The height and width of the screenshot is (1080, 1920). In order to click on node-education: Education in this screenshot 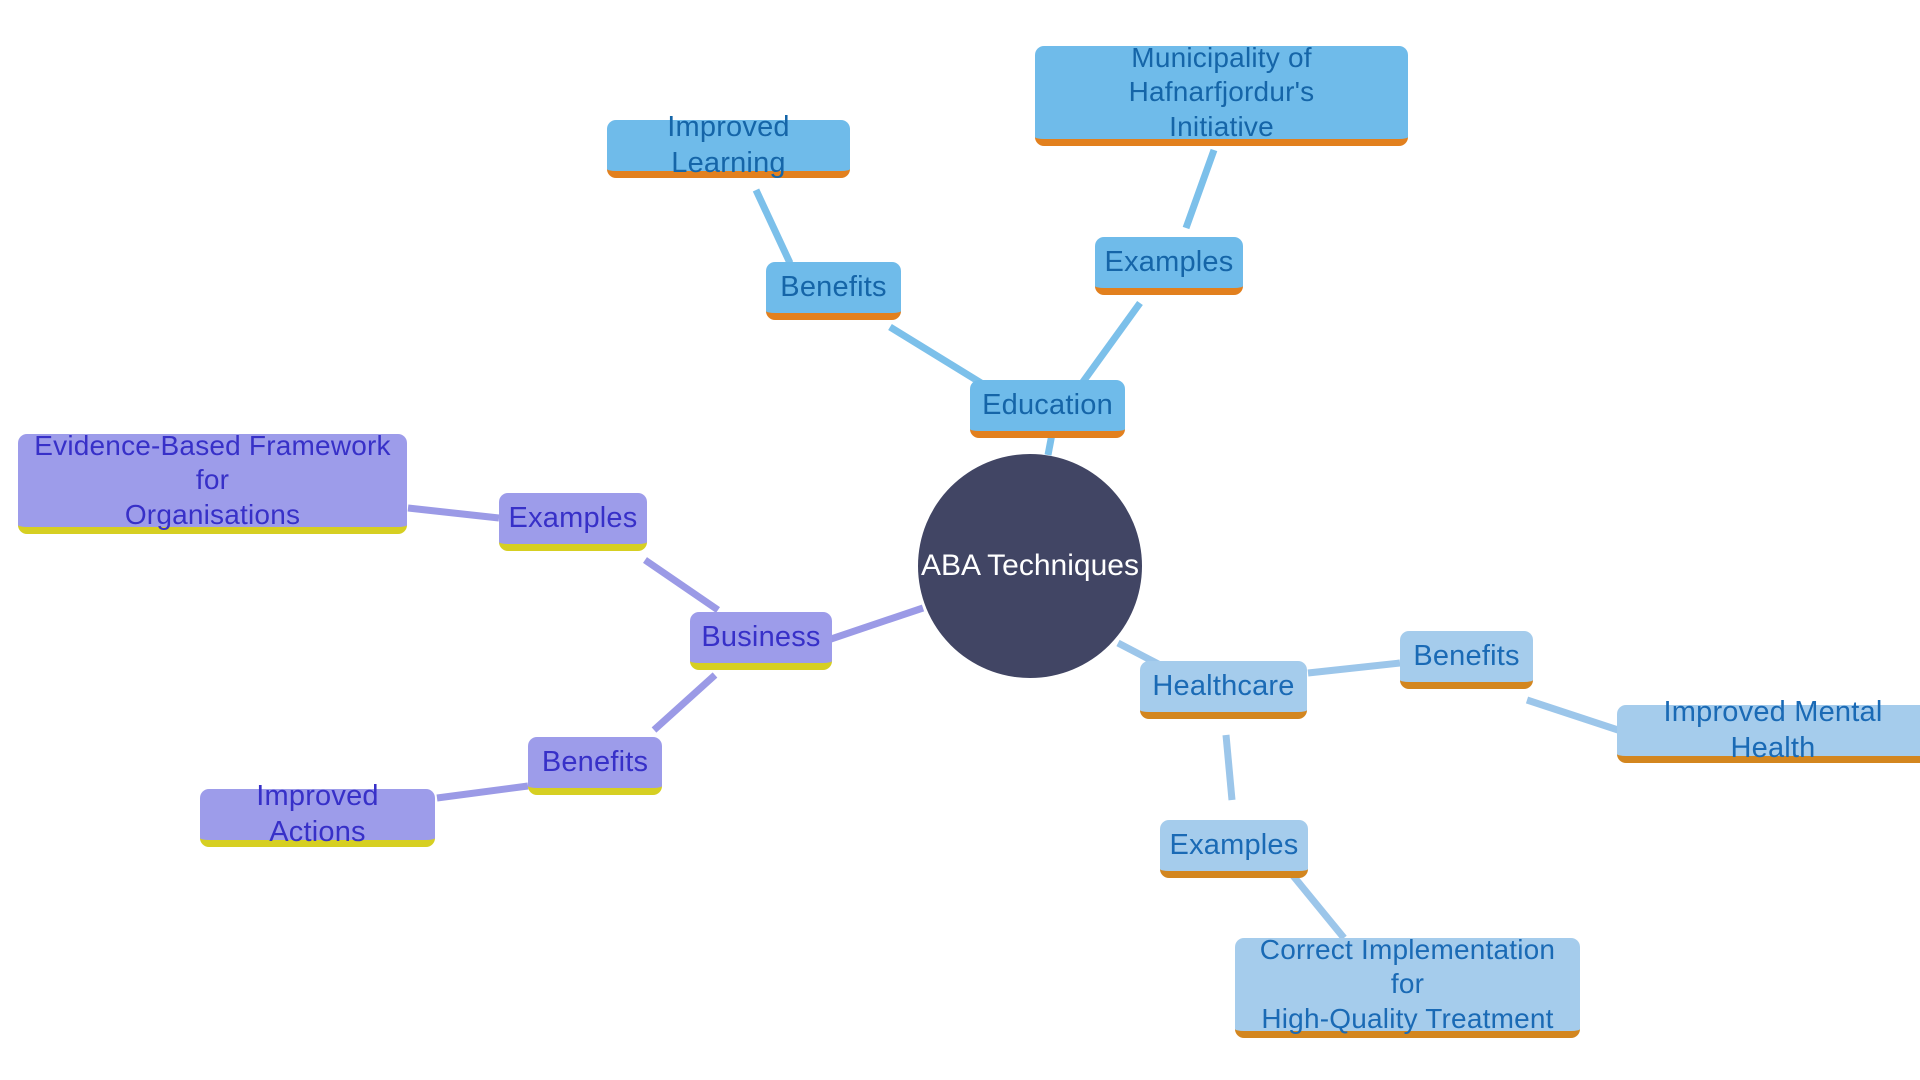, I will do `click(1047, 409)`.